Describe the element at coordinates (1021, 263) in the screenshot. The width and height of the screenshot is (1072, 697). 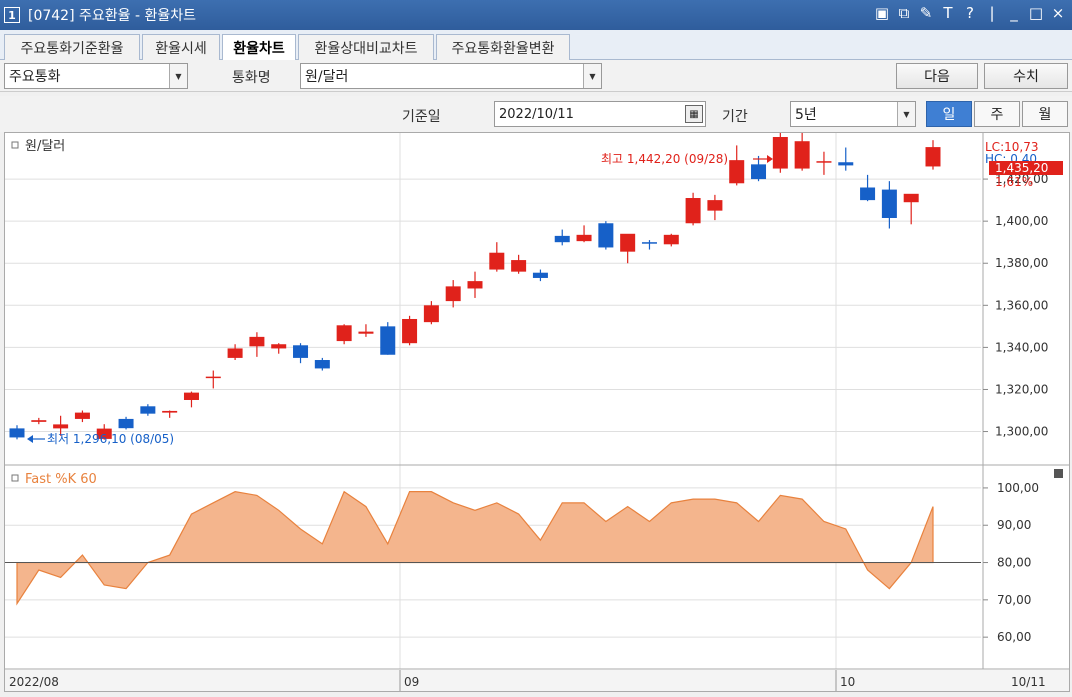
I see `price-tick-label: 1,380,00` at that location.